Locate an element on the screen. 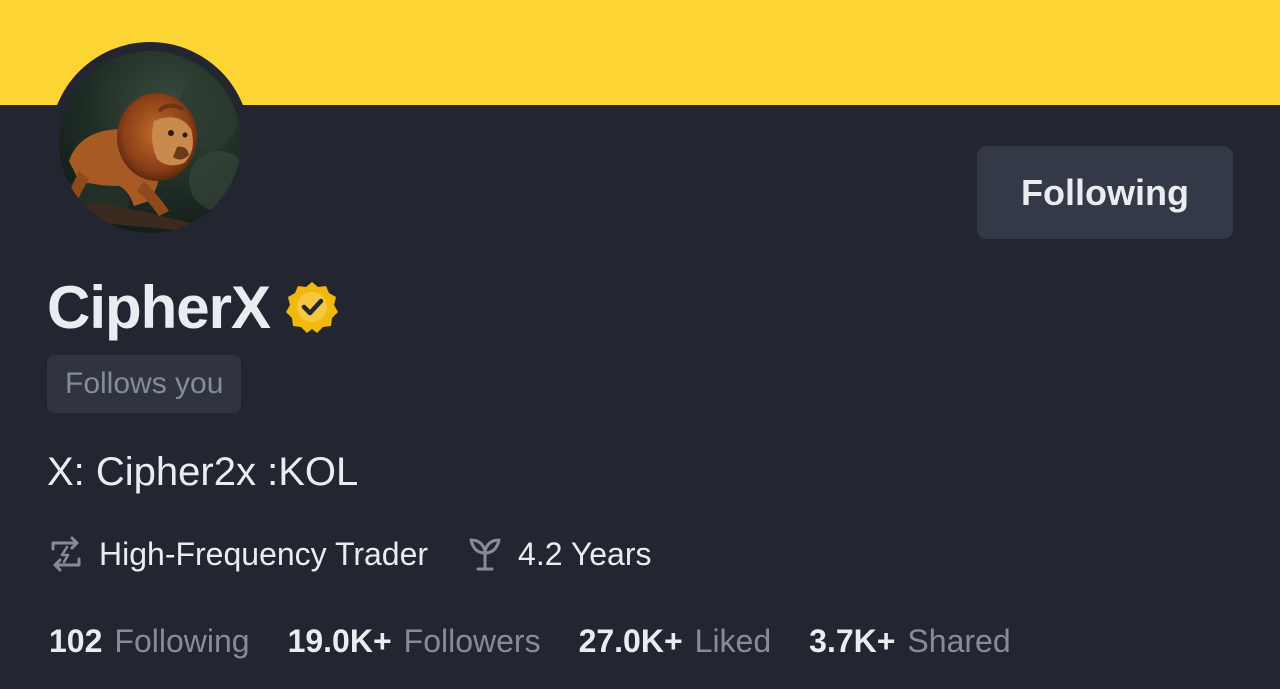  tag-trader-type: High-Frequency Trader is located at coordinates (237, 554).